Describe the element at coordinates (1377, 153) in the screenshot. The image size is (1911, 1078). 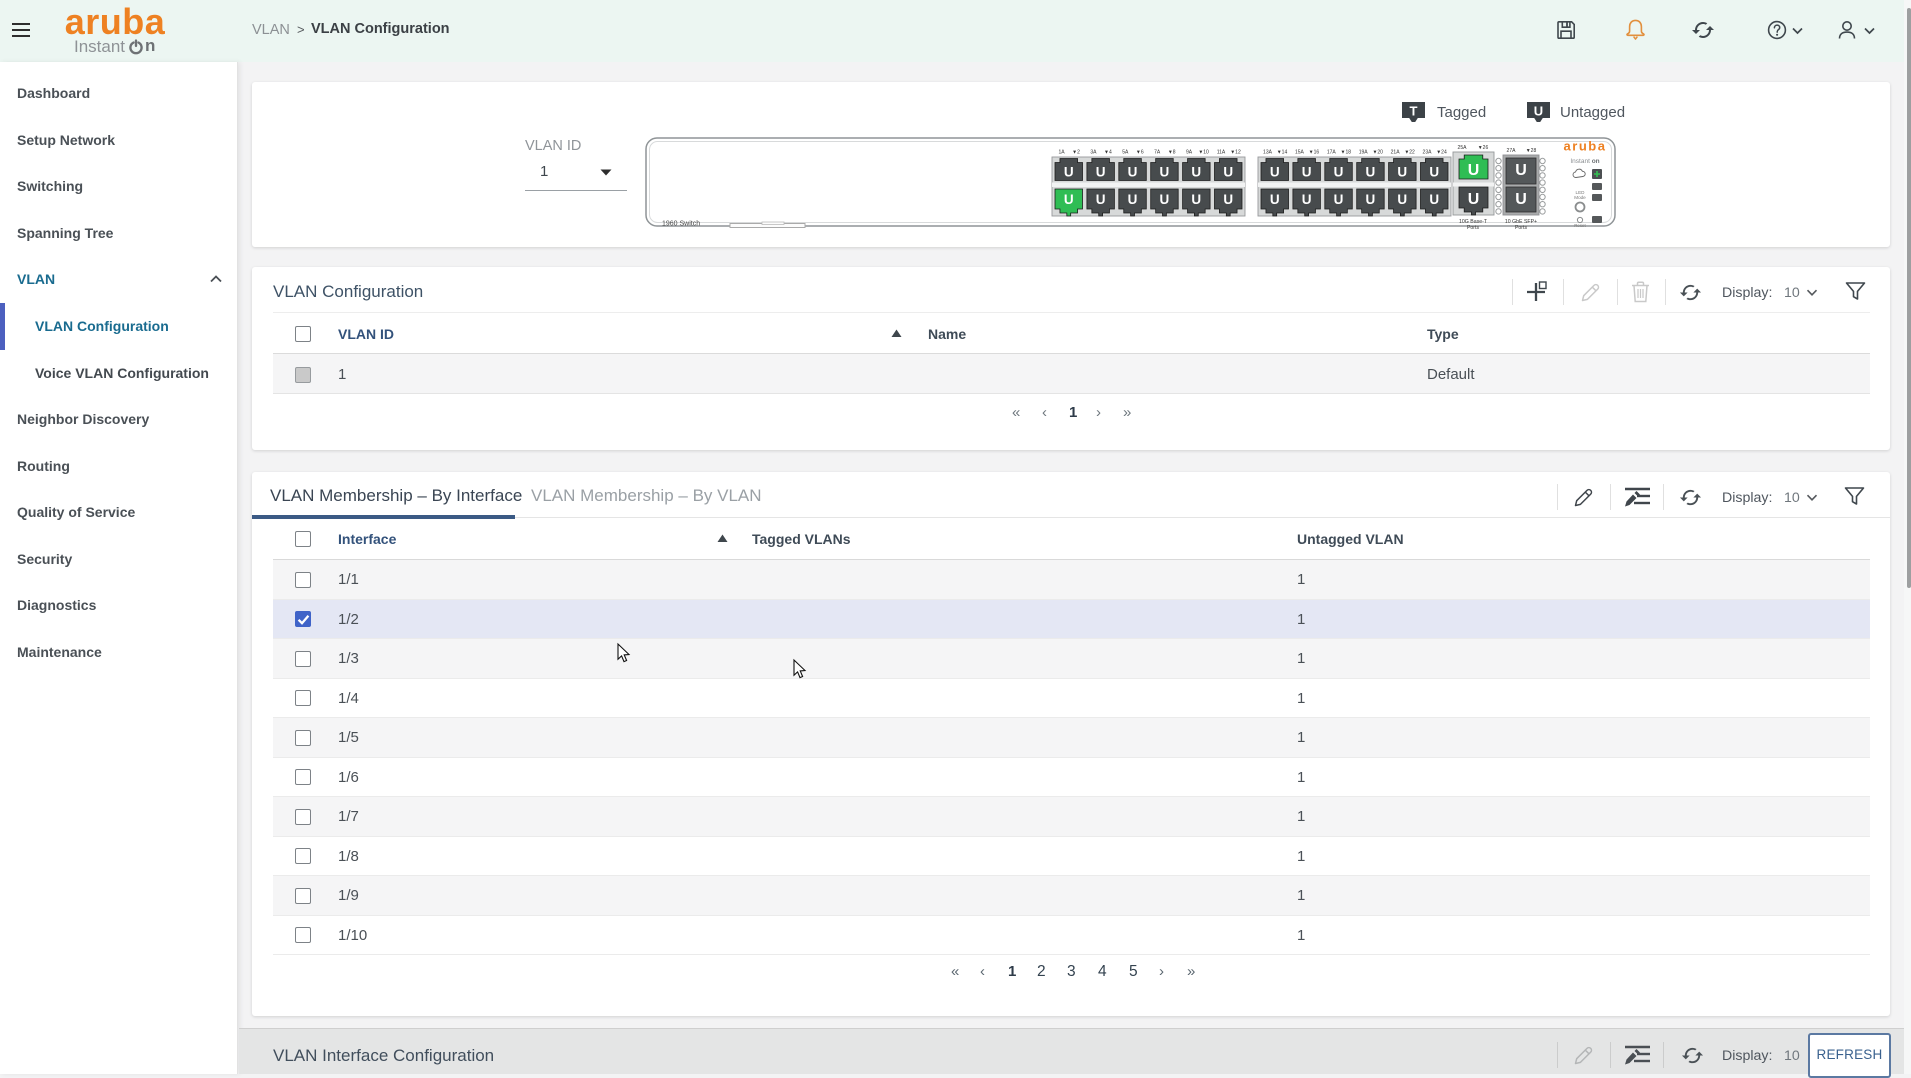
I see `svg-text: ▼20` at that location.